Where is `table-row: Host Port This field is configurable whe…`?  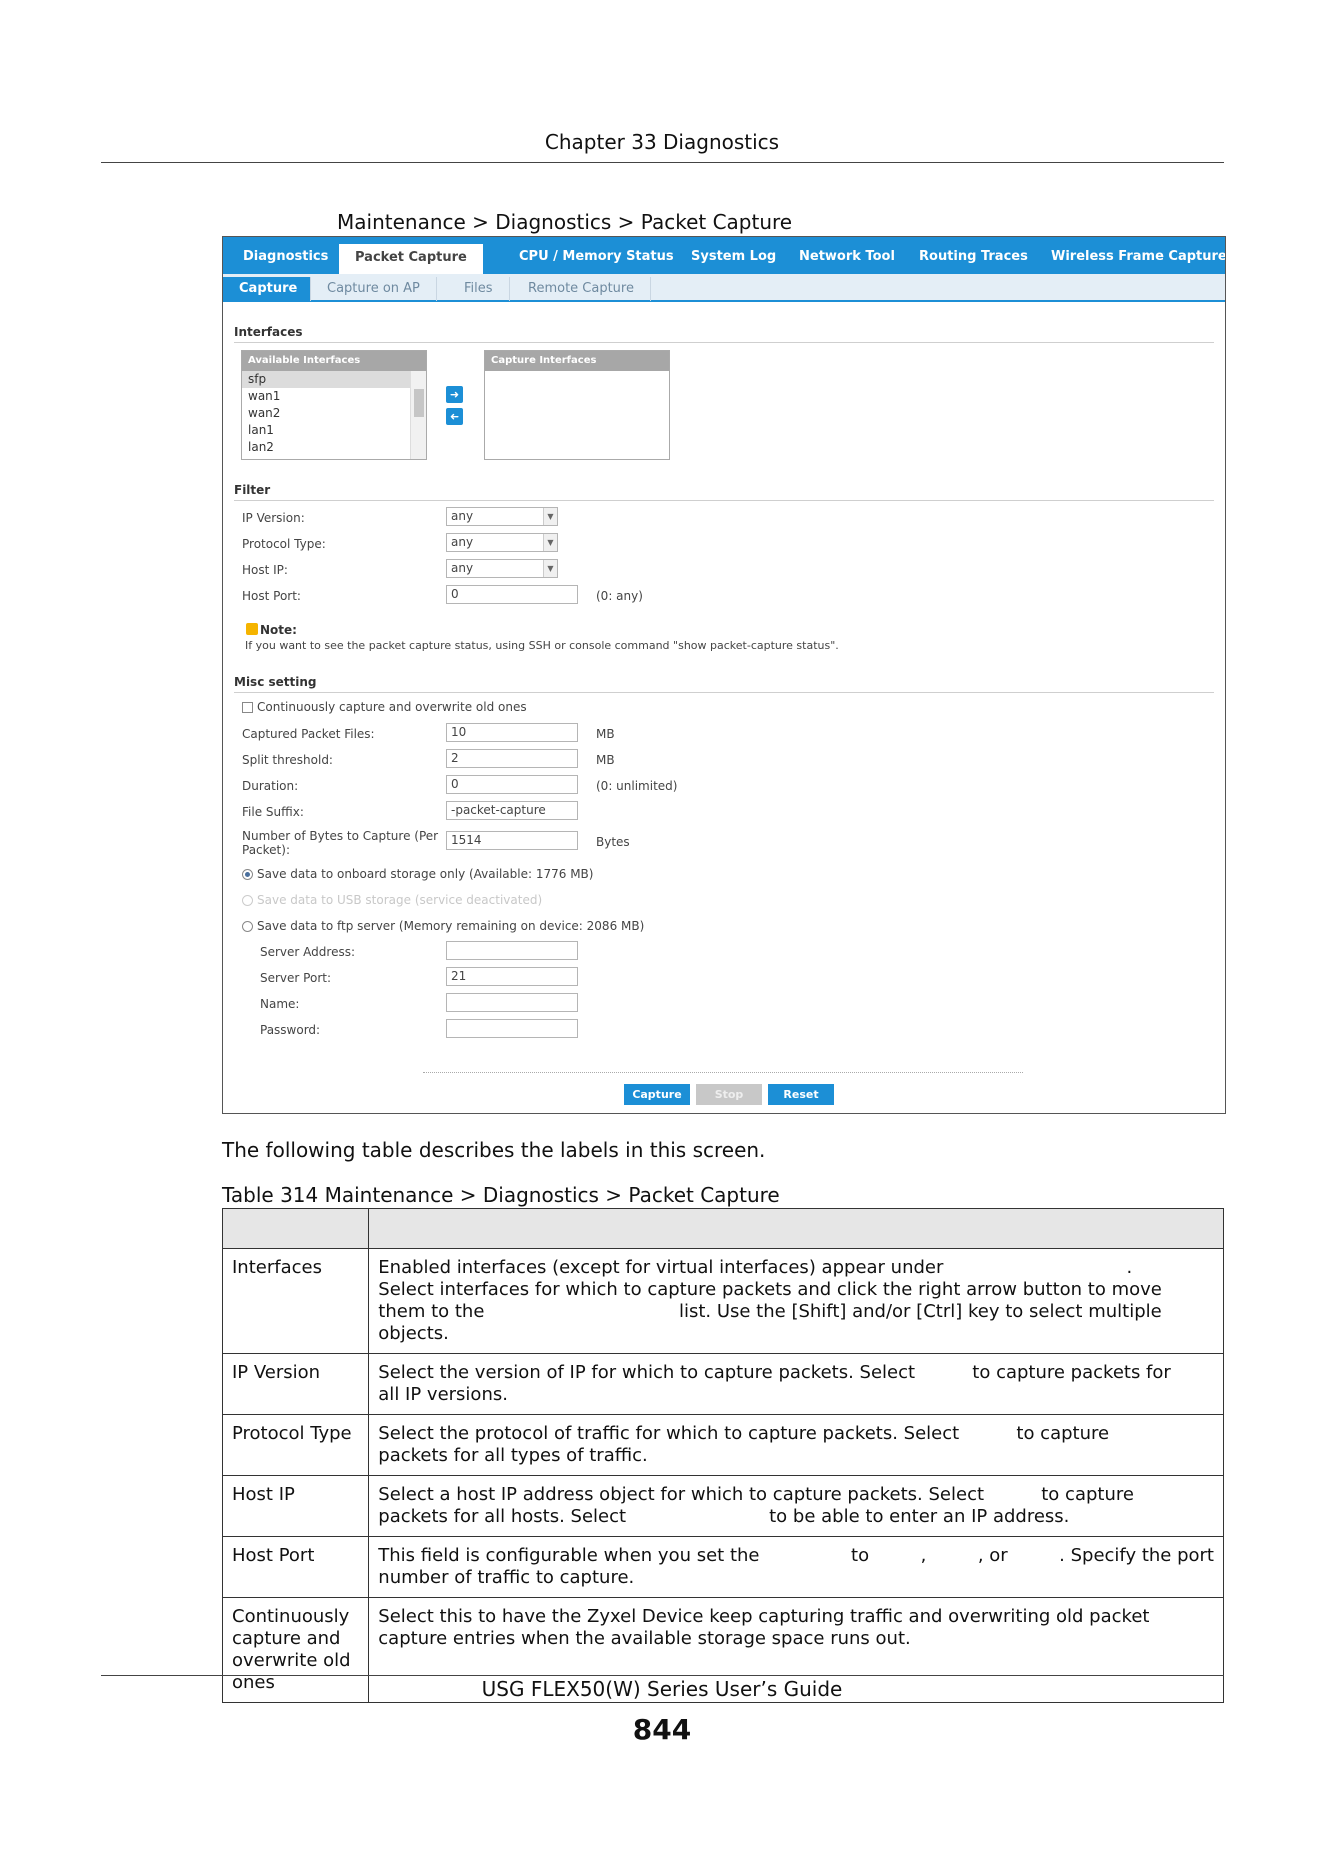
table-row: Host Port This field is configurable whe… is located at coordinates (722, 1567).